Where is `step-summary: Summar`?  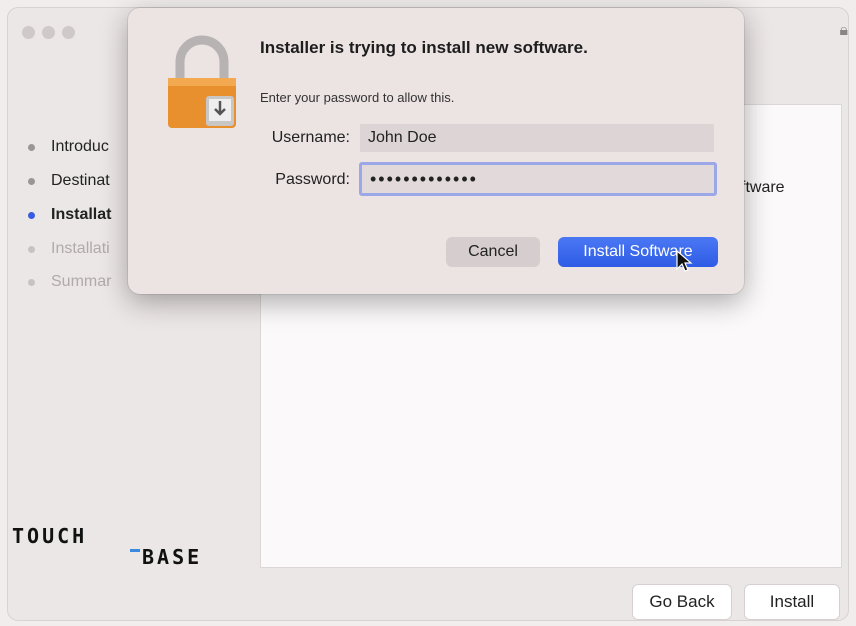
step-summary: Summar is located at coordinates (69, 282).